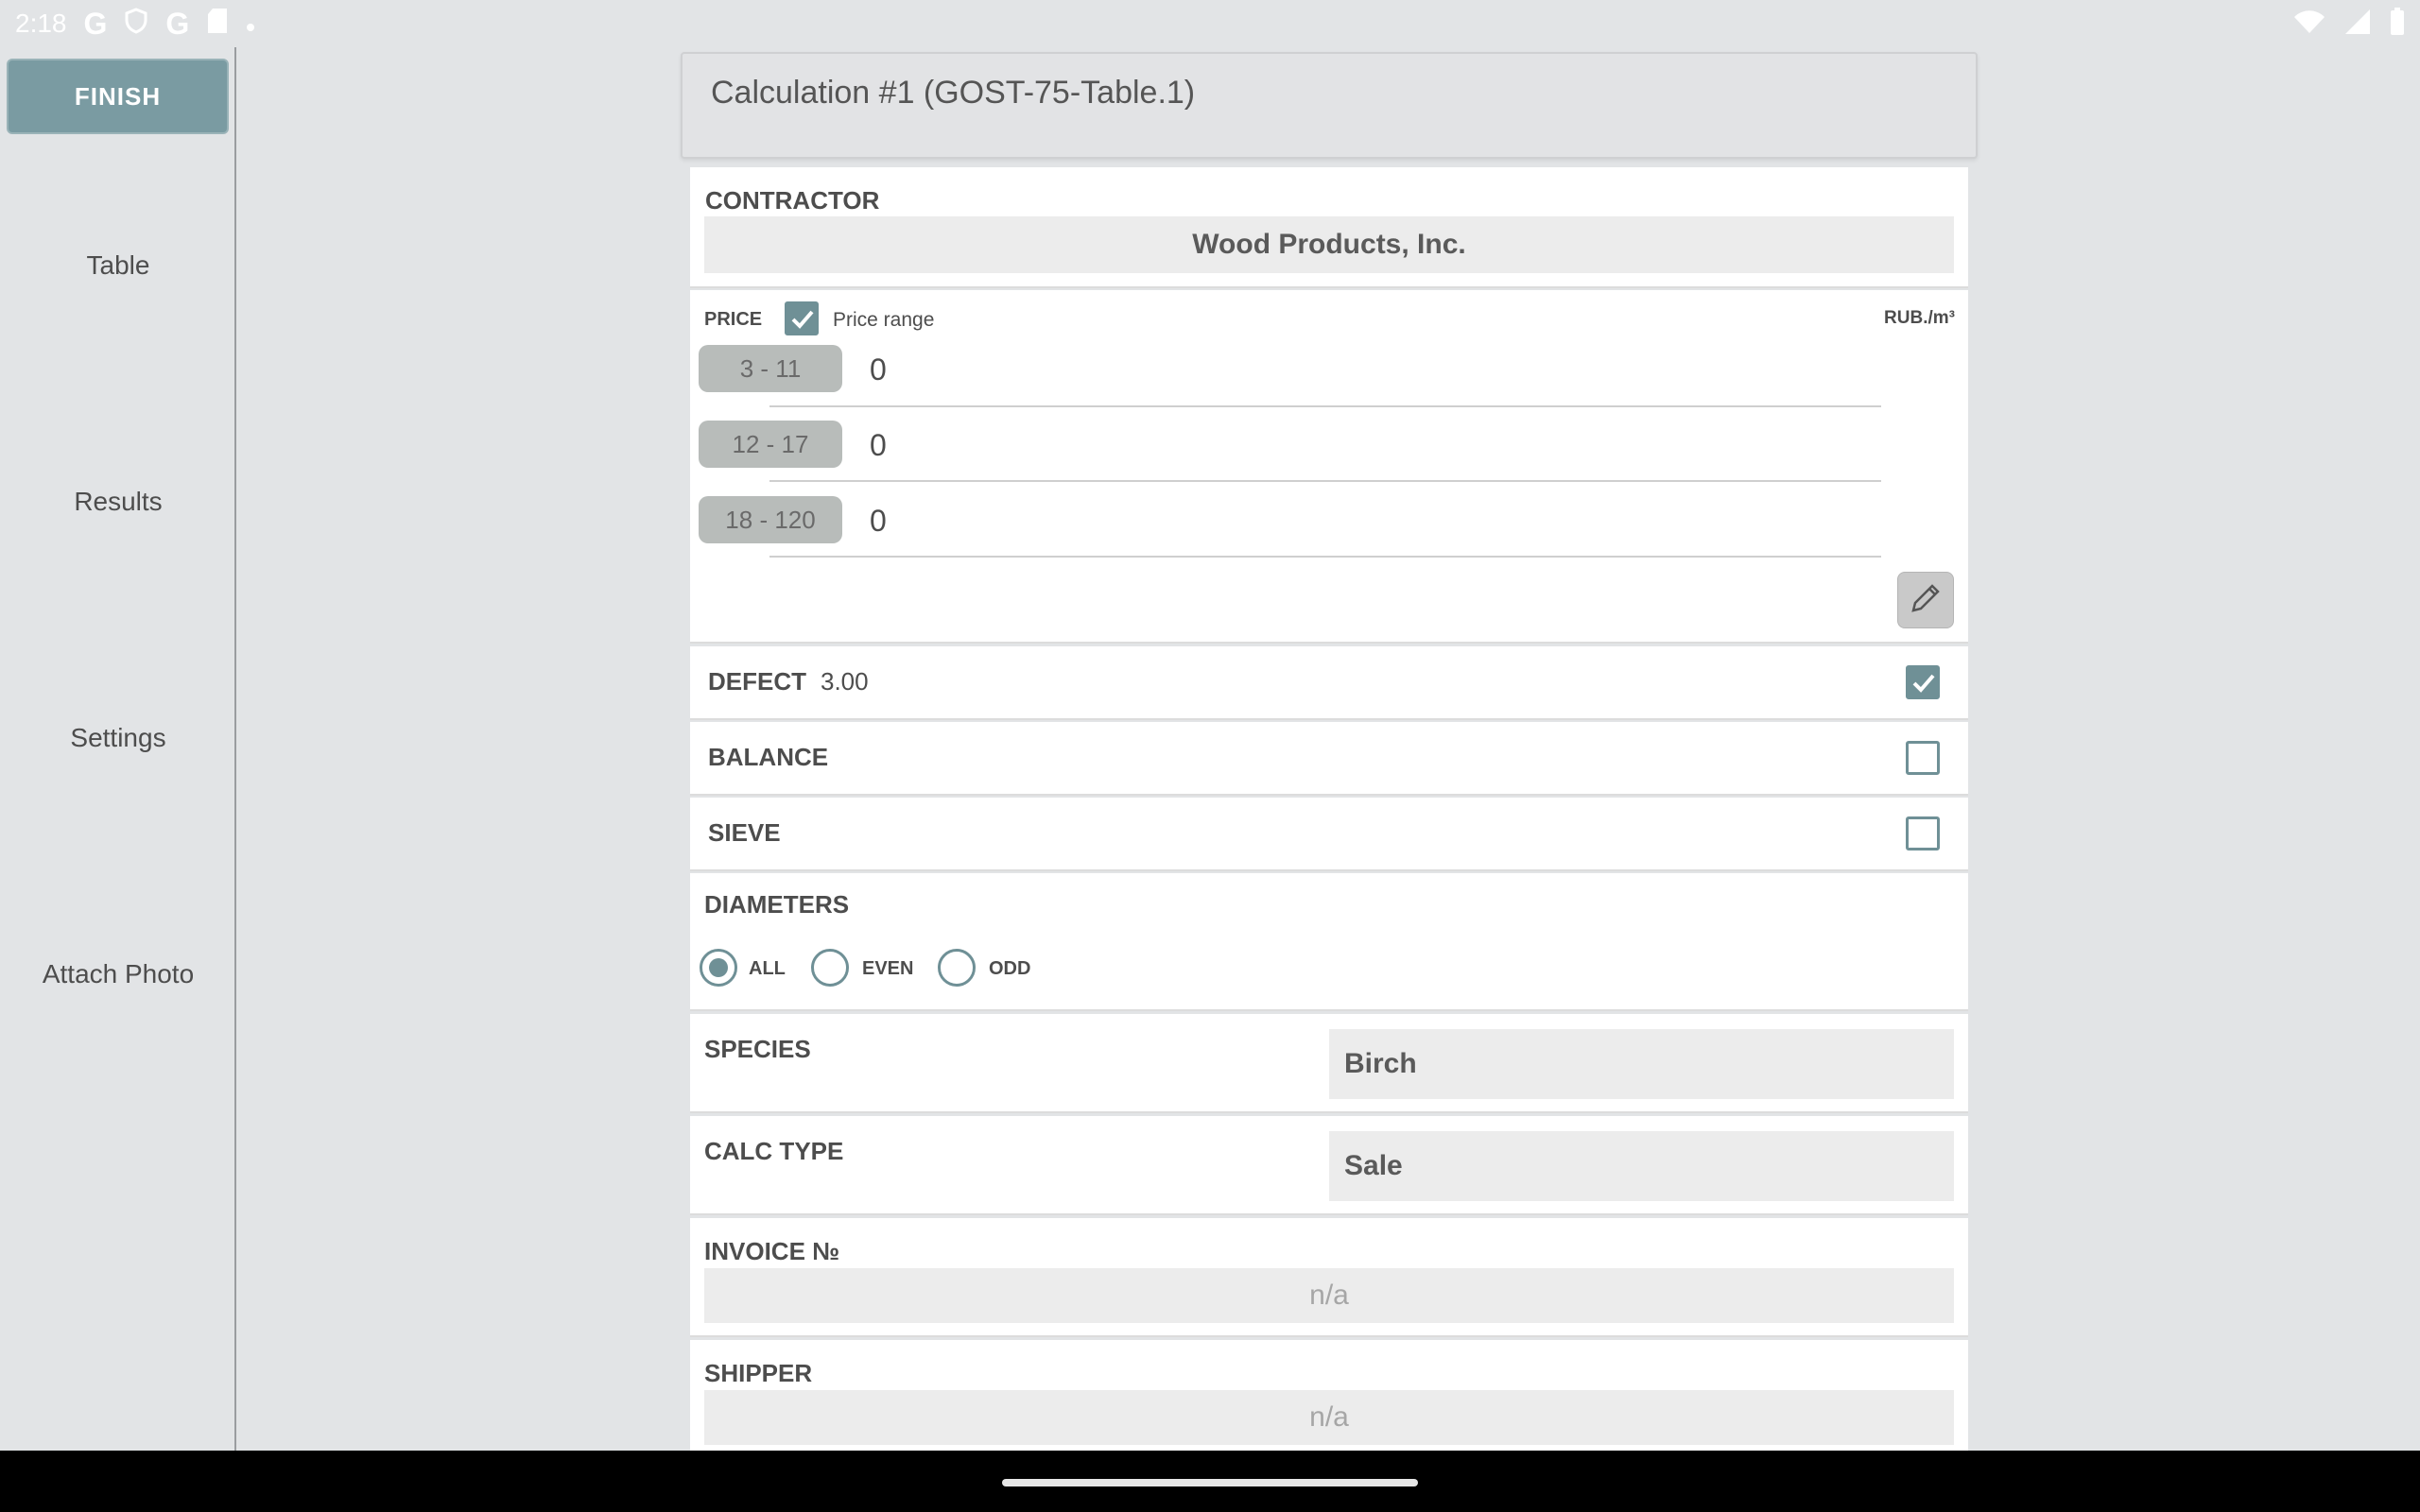 This screenshot has height=1512, width=2420. What do you see at coordinates (1329, 105) in the screenshot?
I see `calculation-header: Calculation #1 (GOST-75-Table.1)` at bounding box center [1329, 105].